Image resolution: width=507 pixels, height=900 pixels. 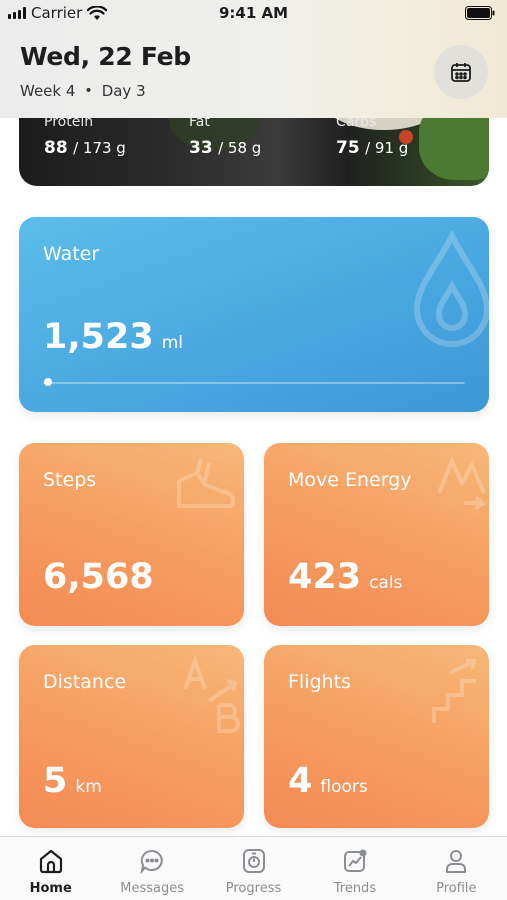 What do you see at coordinates (85, 682) in the screenshot?
I see `distance-title: Distance` at bounding box center [85, 682].